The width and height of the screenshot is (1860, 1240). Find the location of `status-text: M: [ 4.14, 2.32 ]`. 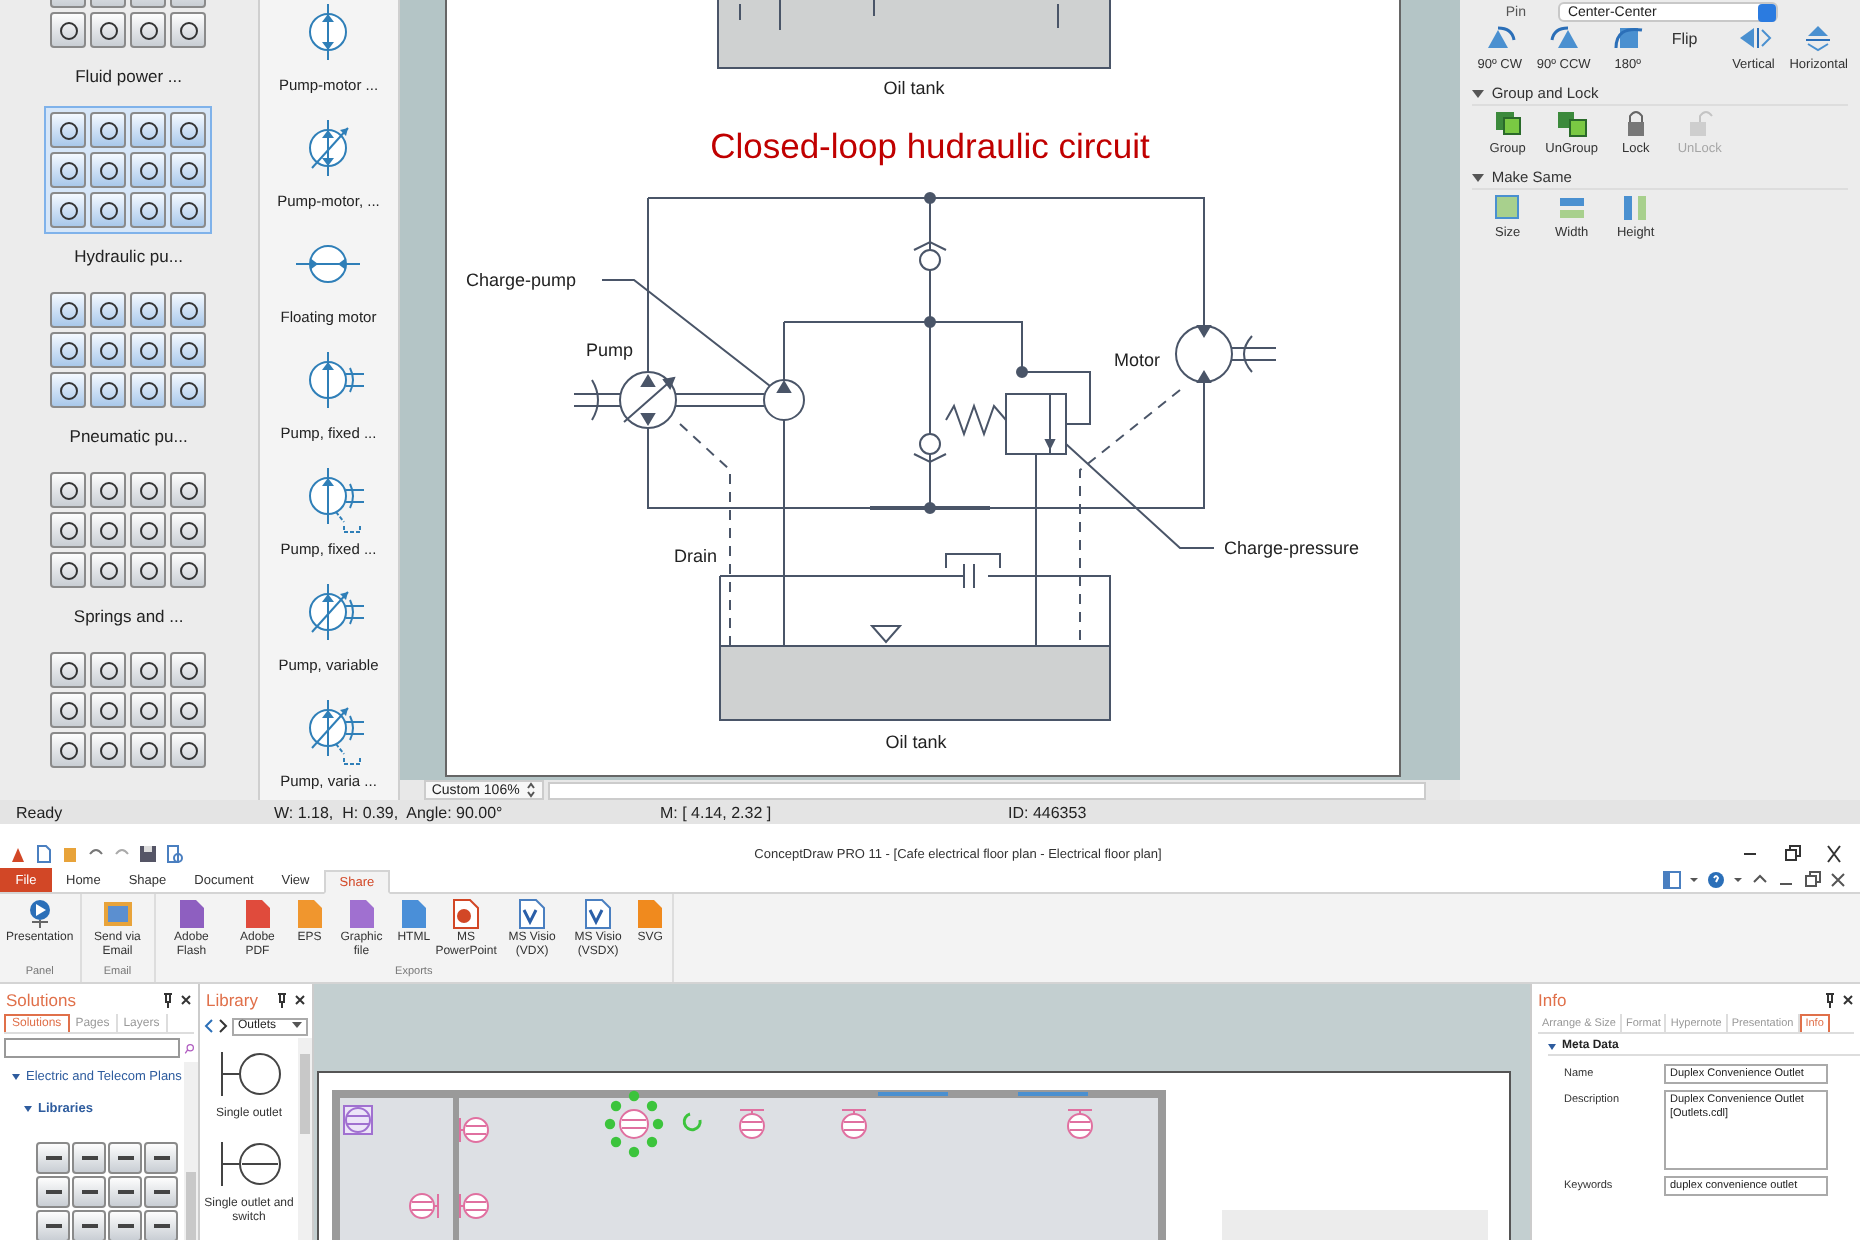

status-text: M: [ 4.14, 2.32 ] is located at coordinates (717, 812).